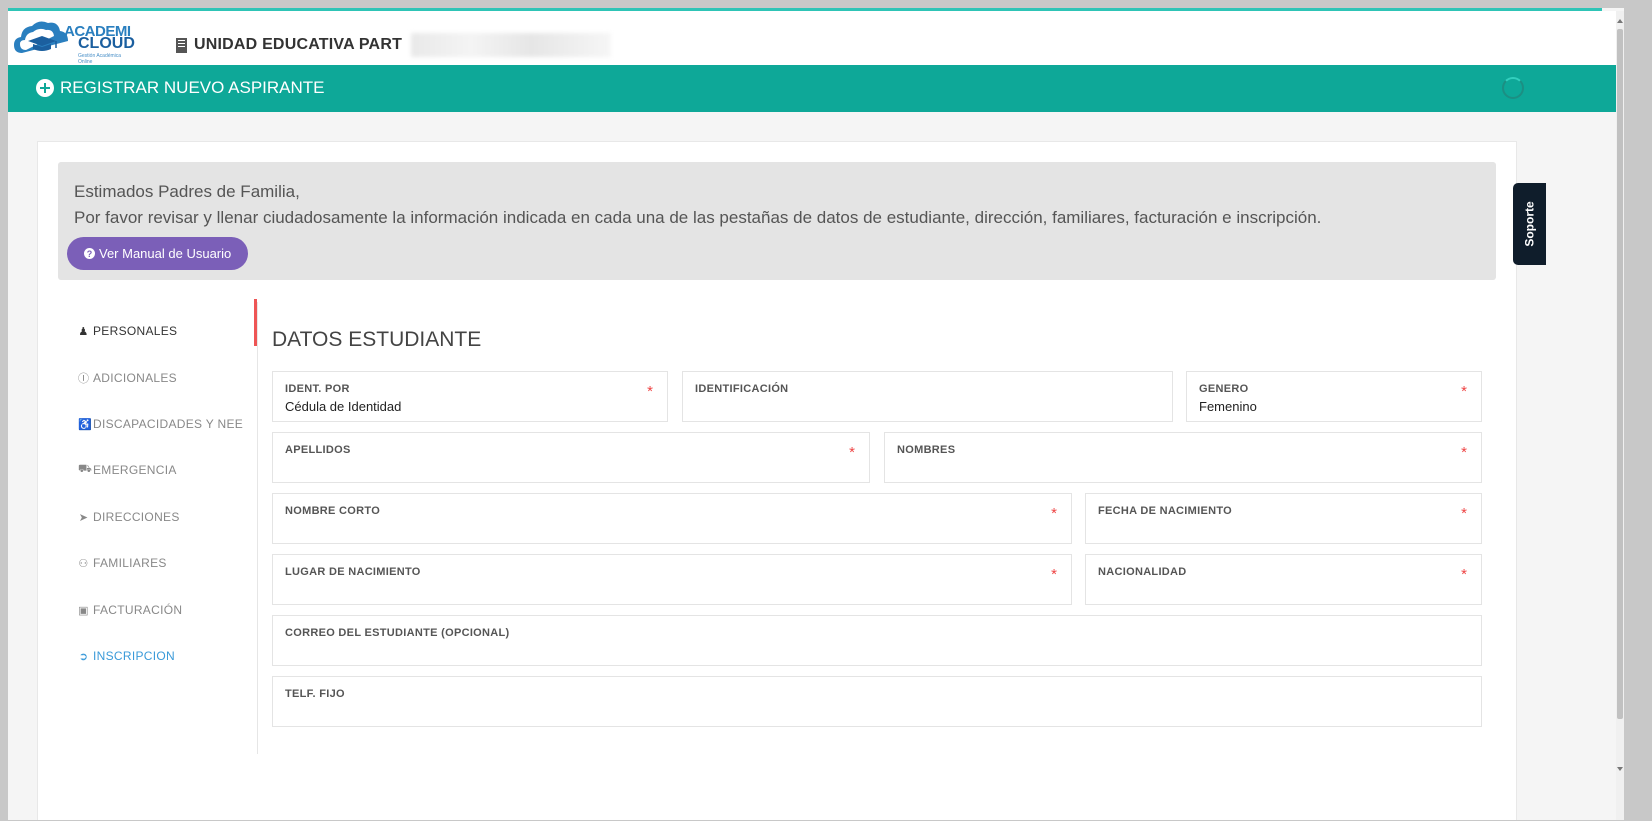 The height and width of the screenshot is (821, 1652). What do you see at coordinates (315, 694) in the screenshot?
I see `field-label: TELF. FIJO` at bounding box center [315, 694].